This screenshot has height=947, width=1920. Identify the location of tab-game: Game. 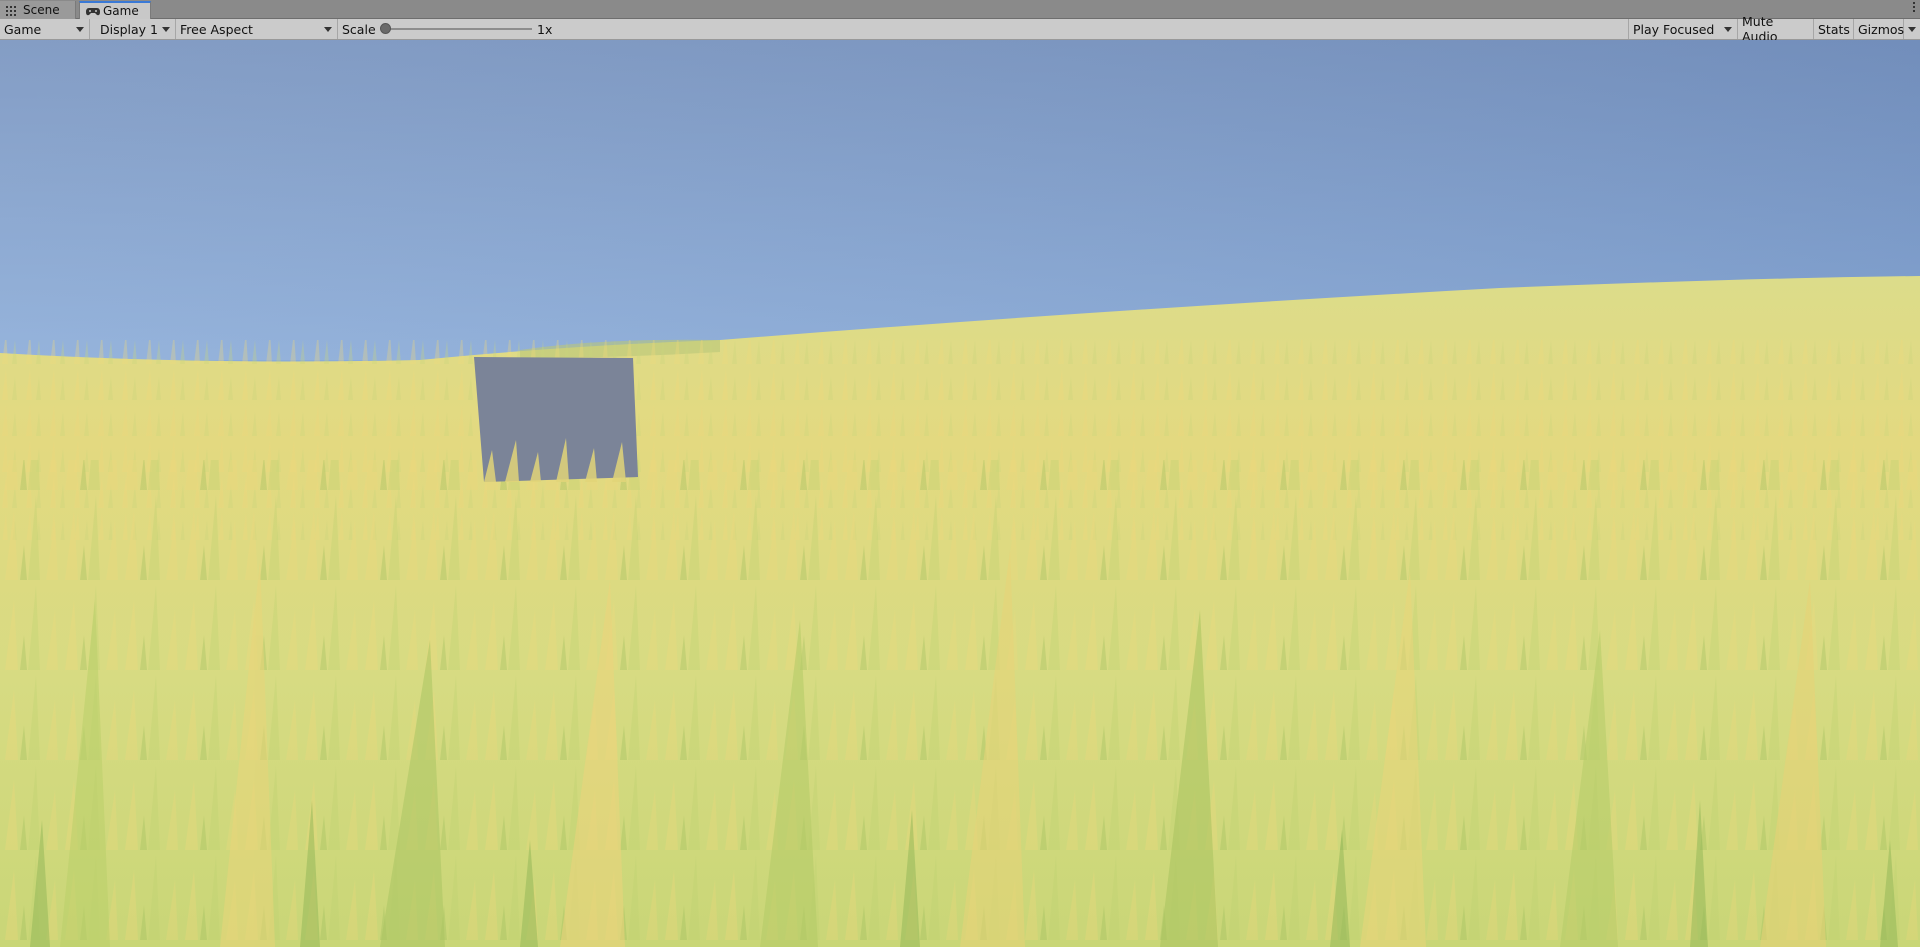
(115, 10).